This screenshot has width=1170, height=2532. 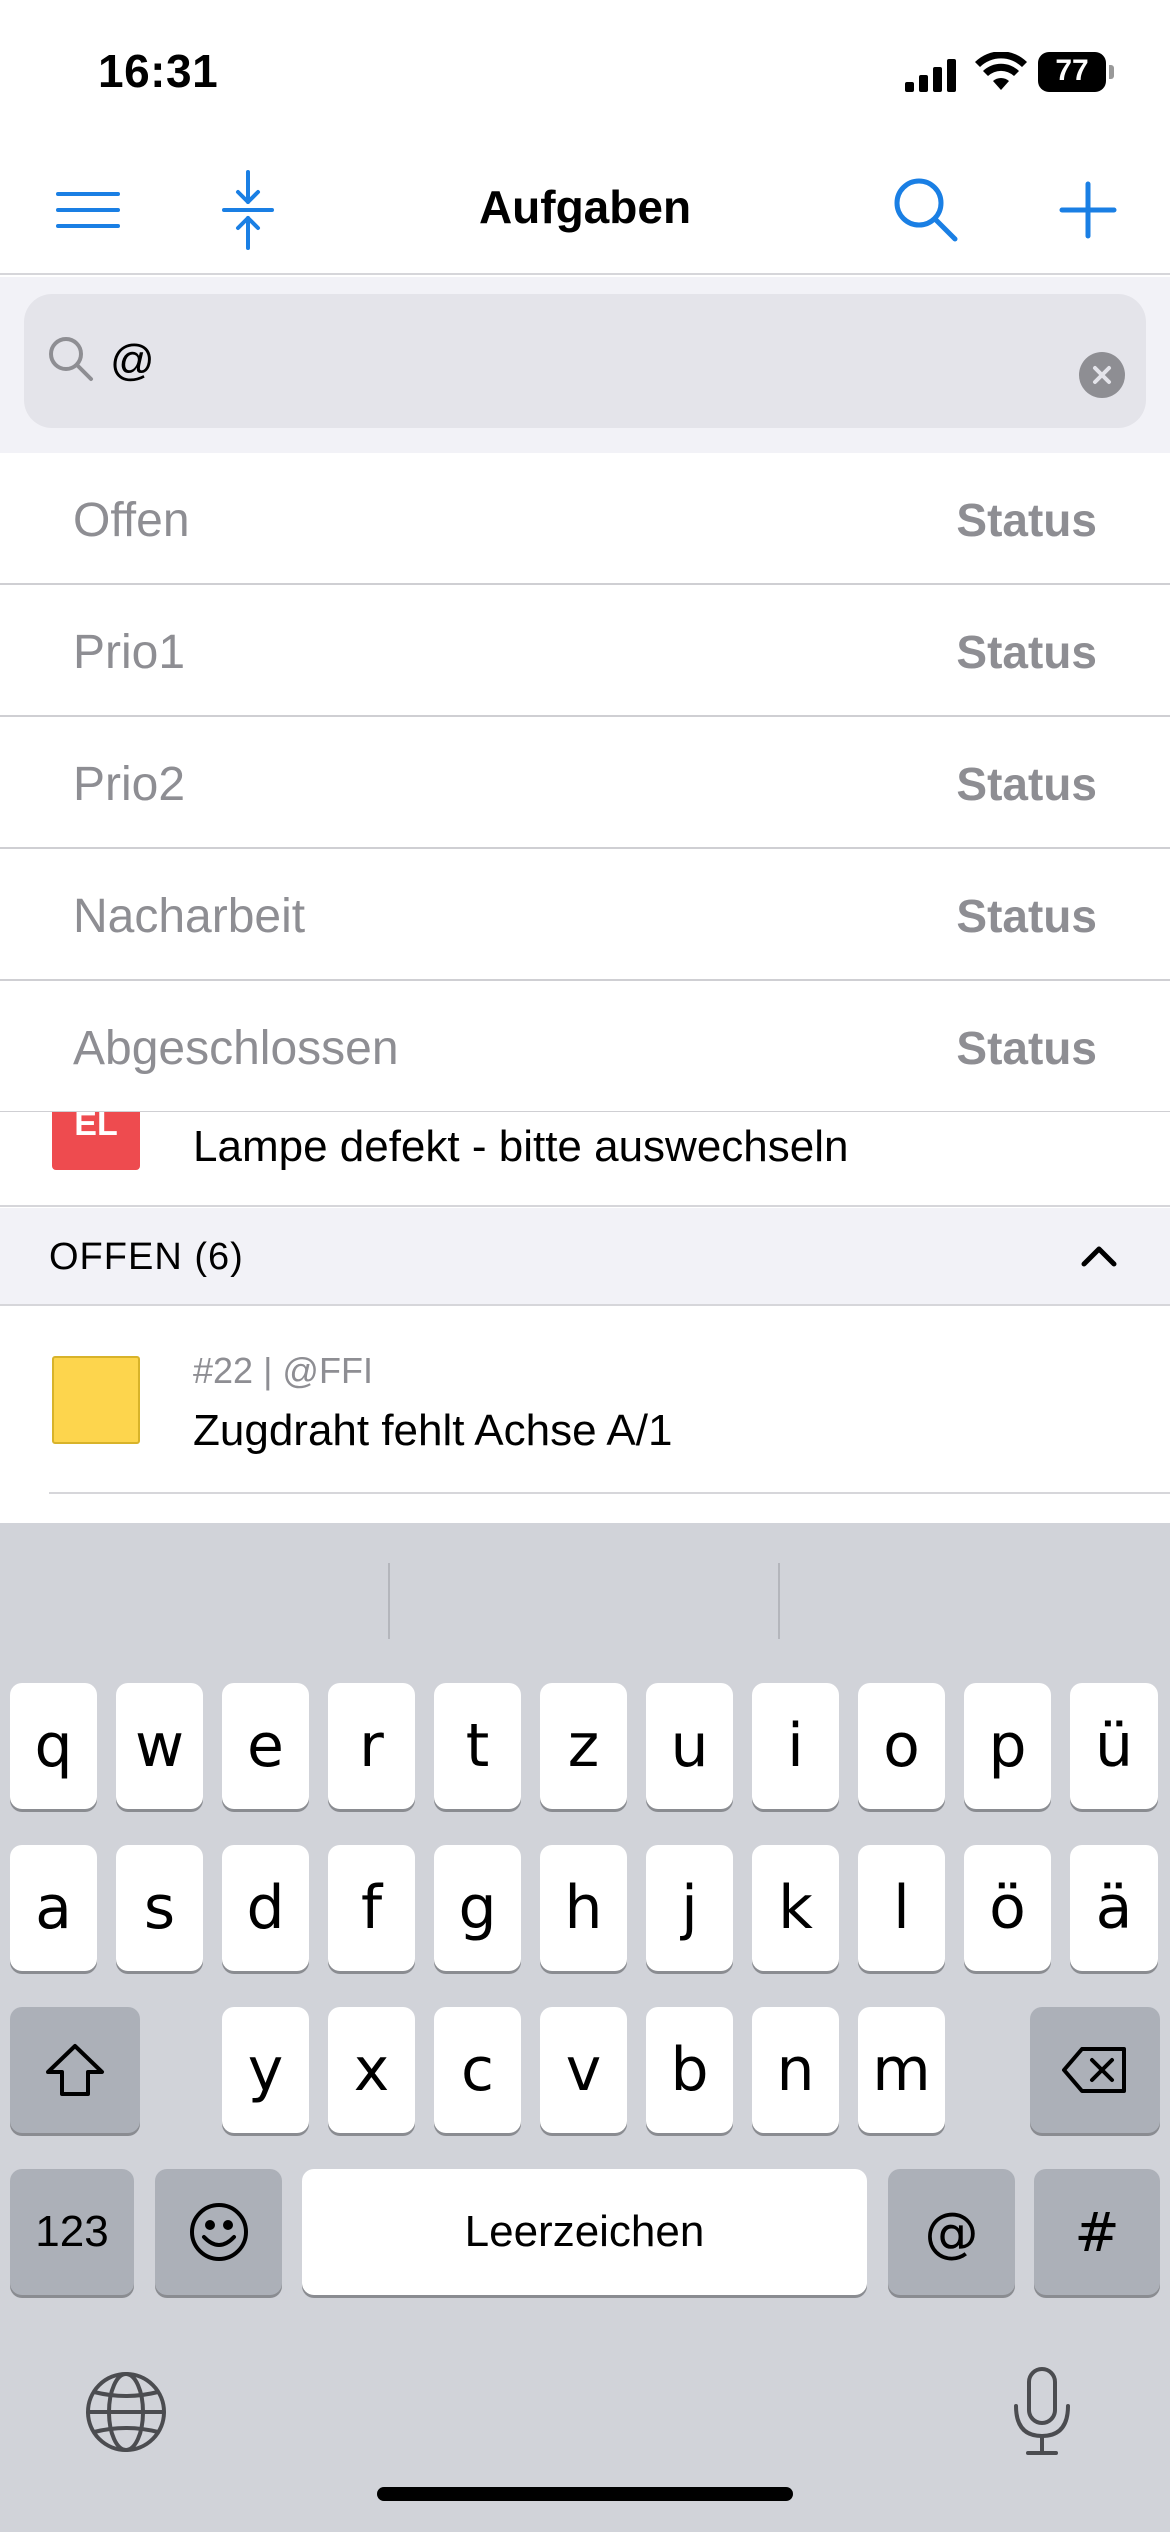 I want to click on filter-row-prio1: Prio1 Status, so click(x=585, y=651).